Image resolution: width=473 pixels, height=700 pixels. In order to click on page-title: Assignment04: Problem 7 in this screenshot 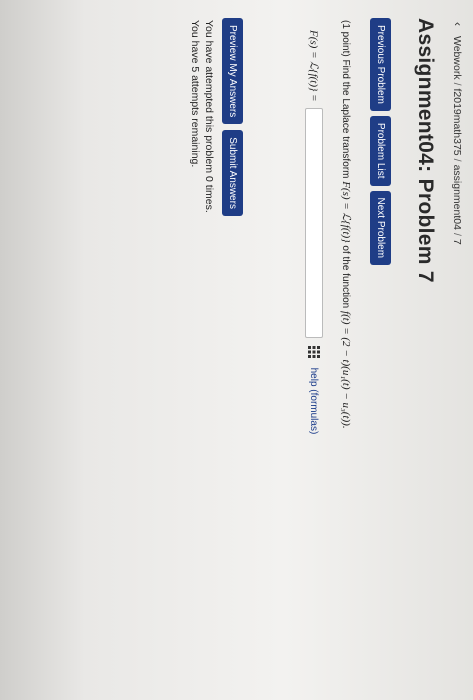, I will do `click(425, 150)`.